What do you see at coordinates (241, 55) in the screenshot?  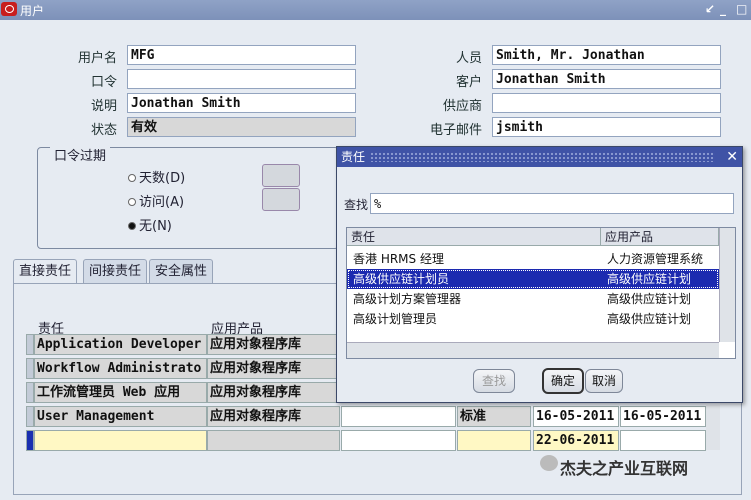 I see `username-field: MFG` at bounding box center [241, 55].